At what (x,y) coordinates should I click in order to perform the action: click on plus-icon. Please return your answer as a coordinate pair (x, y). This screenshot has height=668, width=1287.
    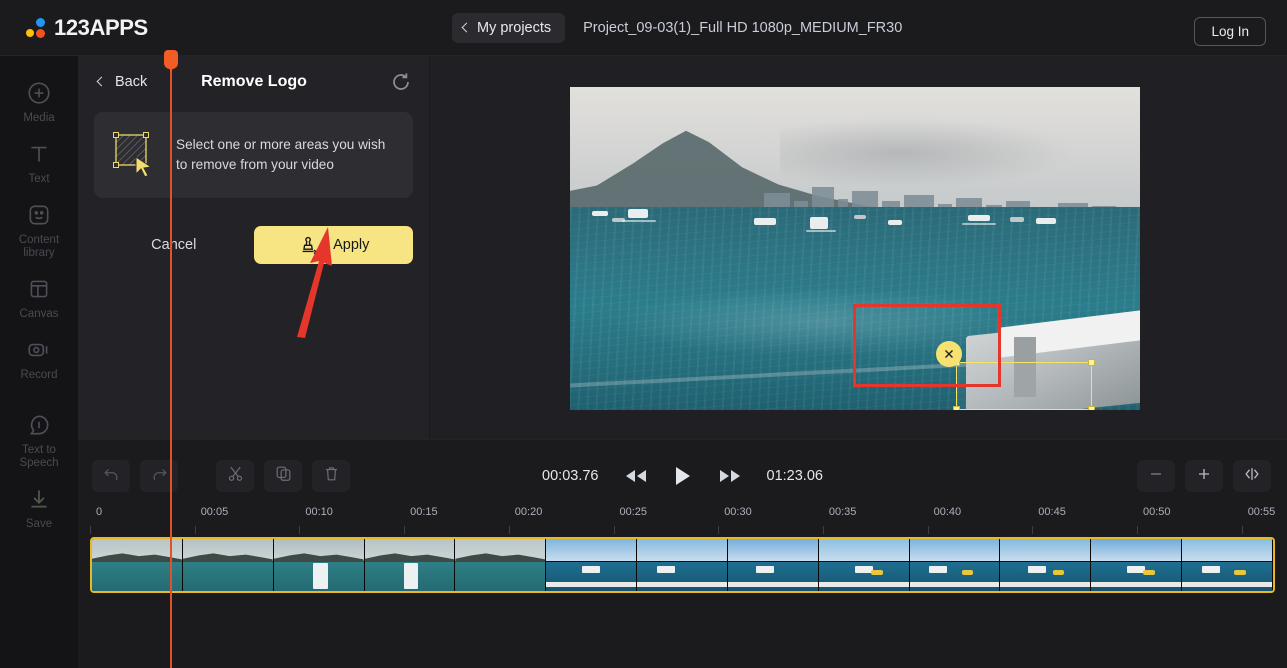
    Looking at the image, I should click on (1204, 476).